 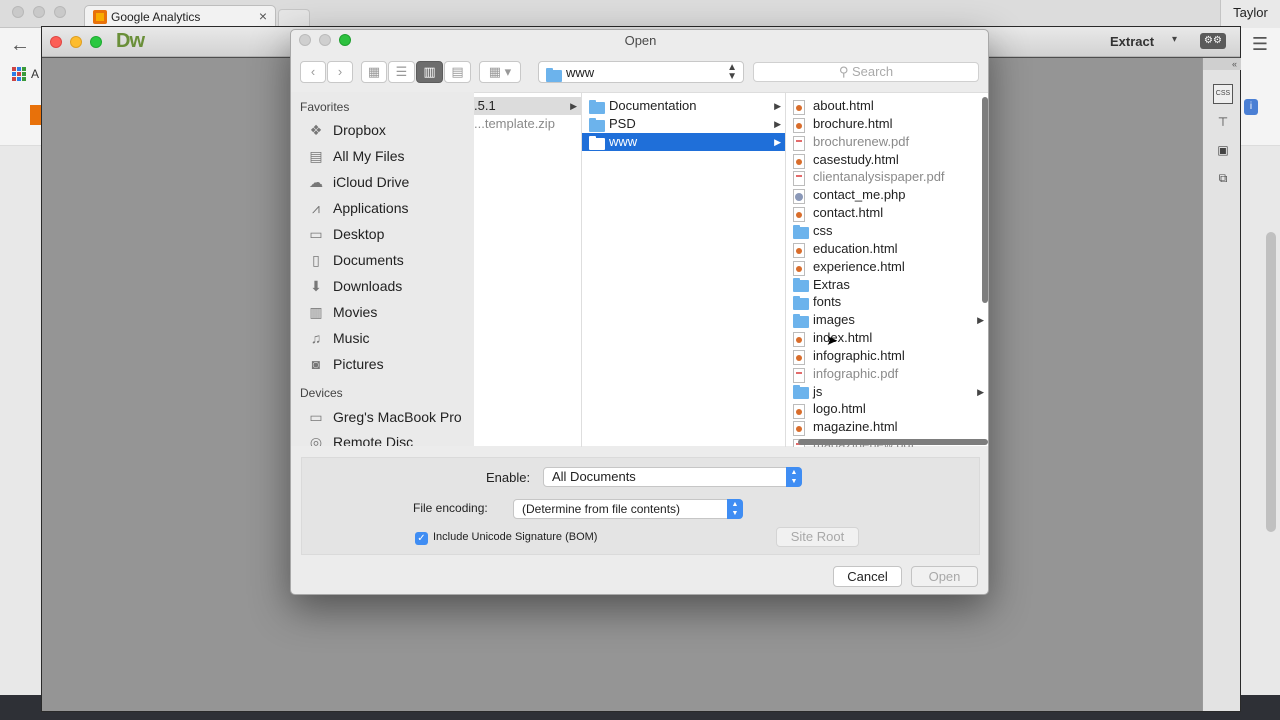 I want to click on list-item: brochurenew.pdf, so click(x=884, y=142).